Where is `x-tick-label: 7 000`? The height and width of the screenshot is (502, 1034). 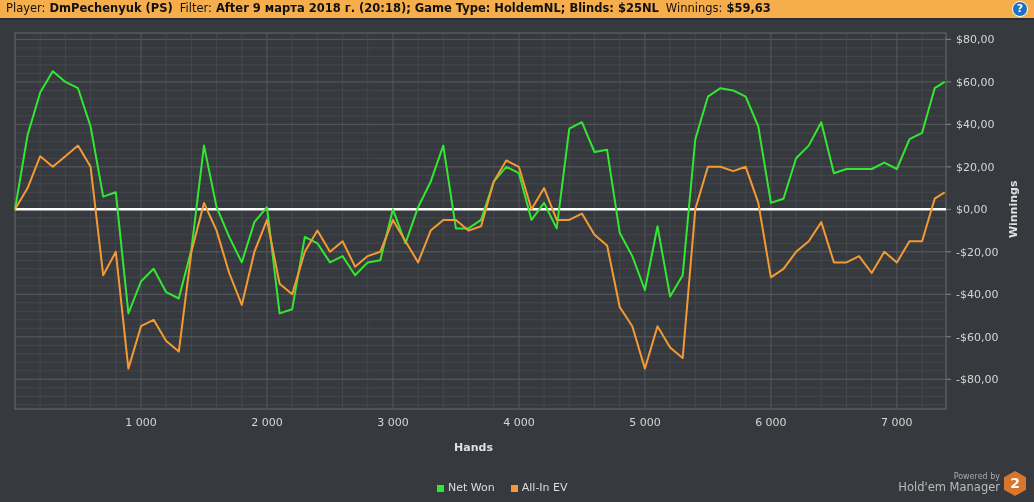 x-tick-label: 7 000 is located at coordinates (897, 422).